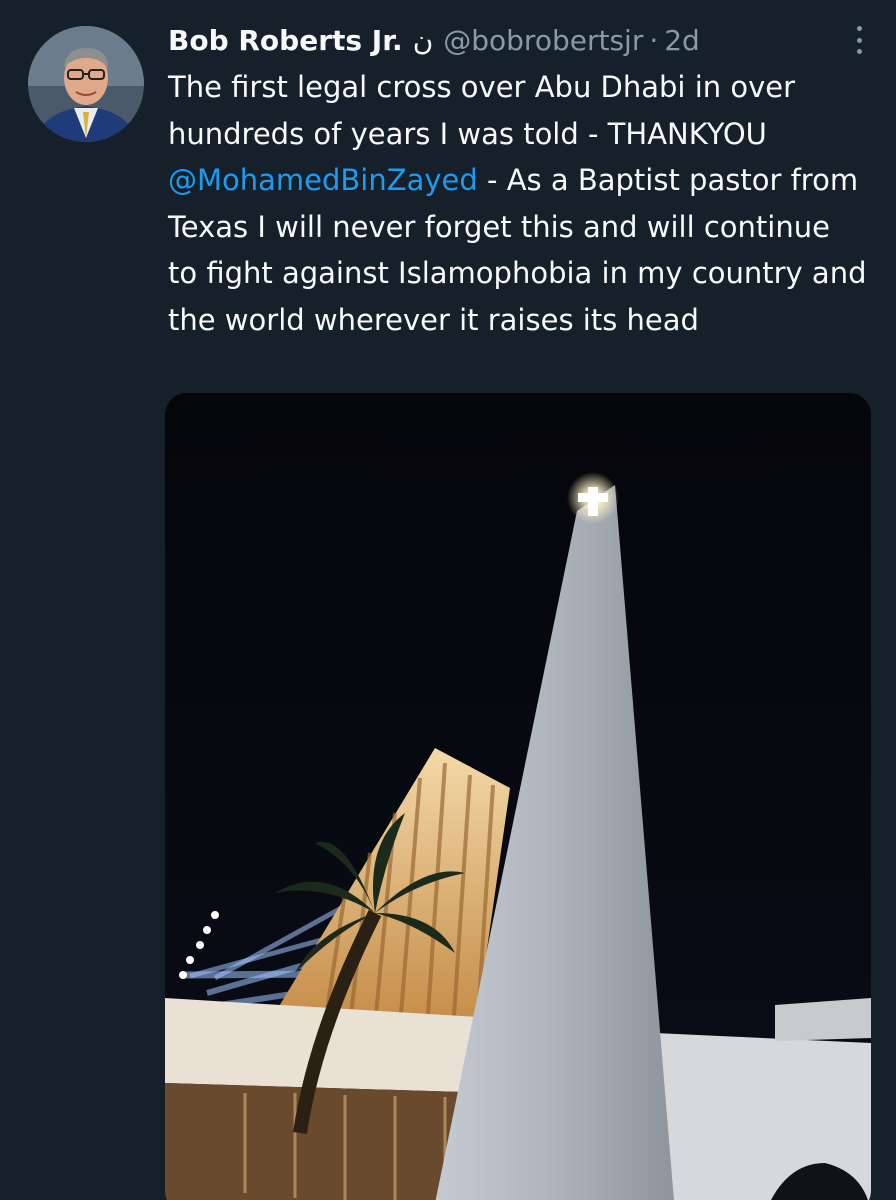  Describe the element at coordinates (323, 180) in the screenshot. I see `mention-link: @MohamedBinZayed` at that location.